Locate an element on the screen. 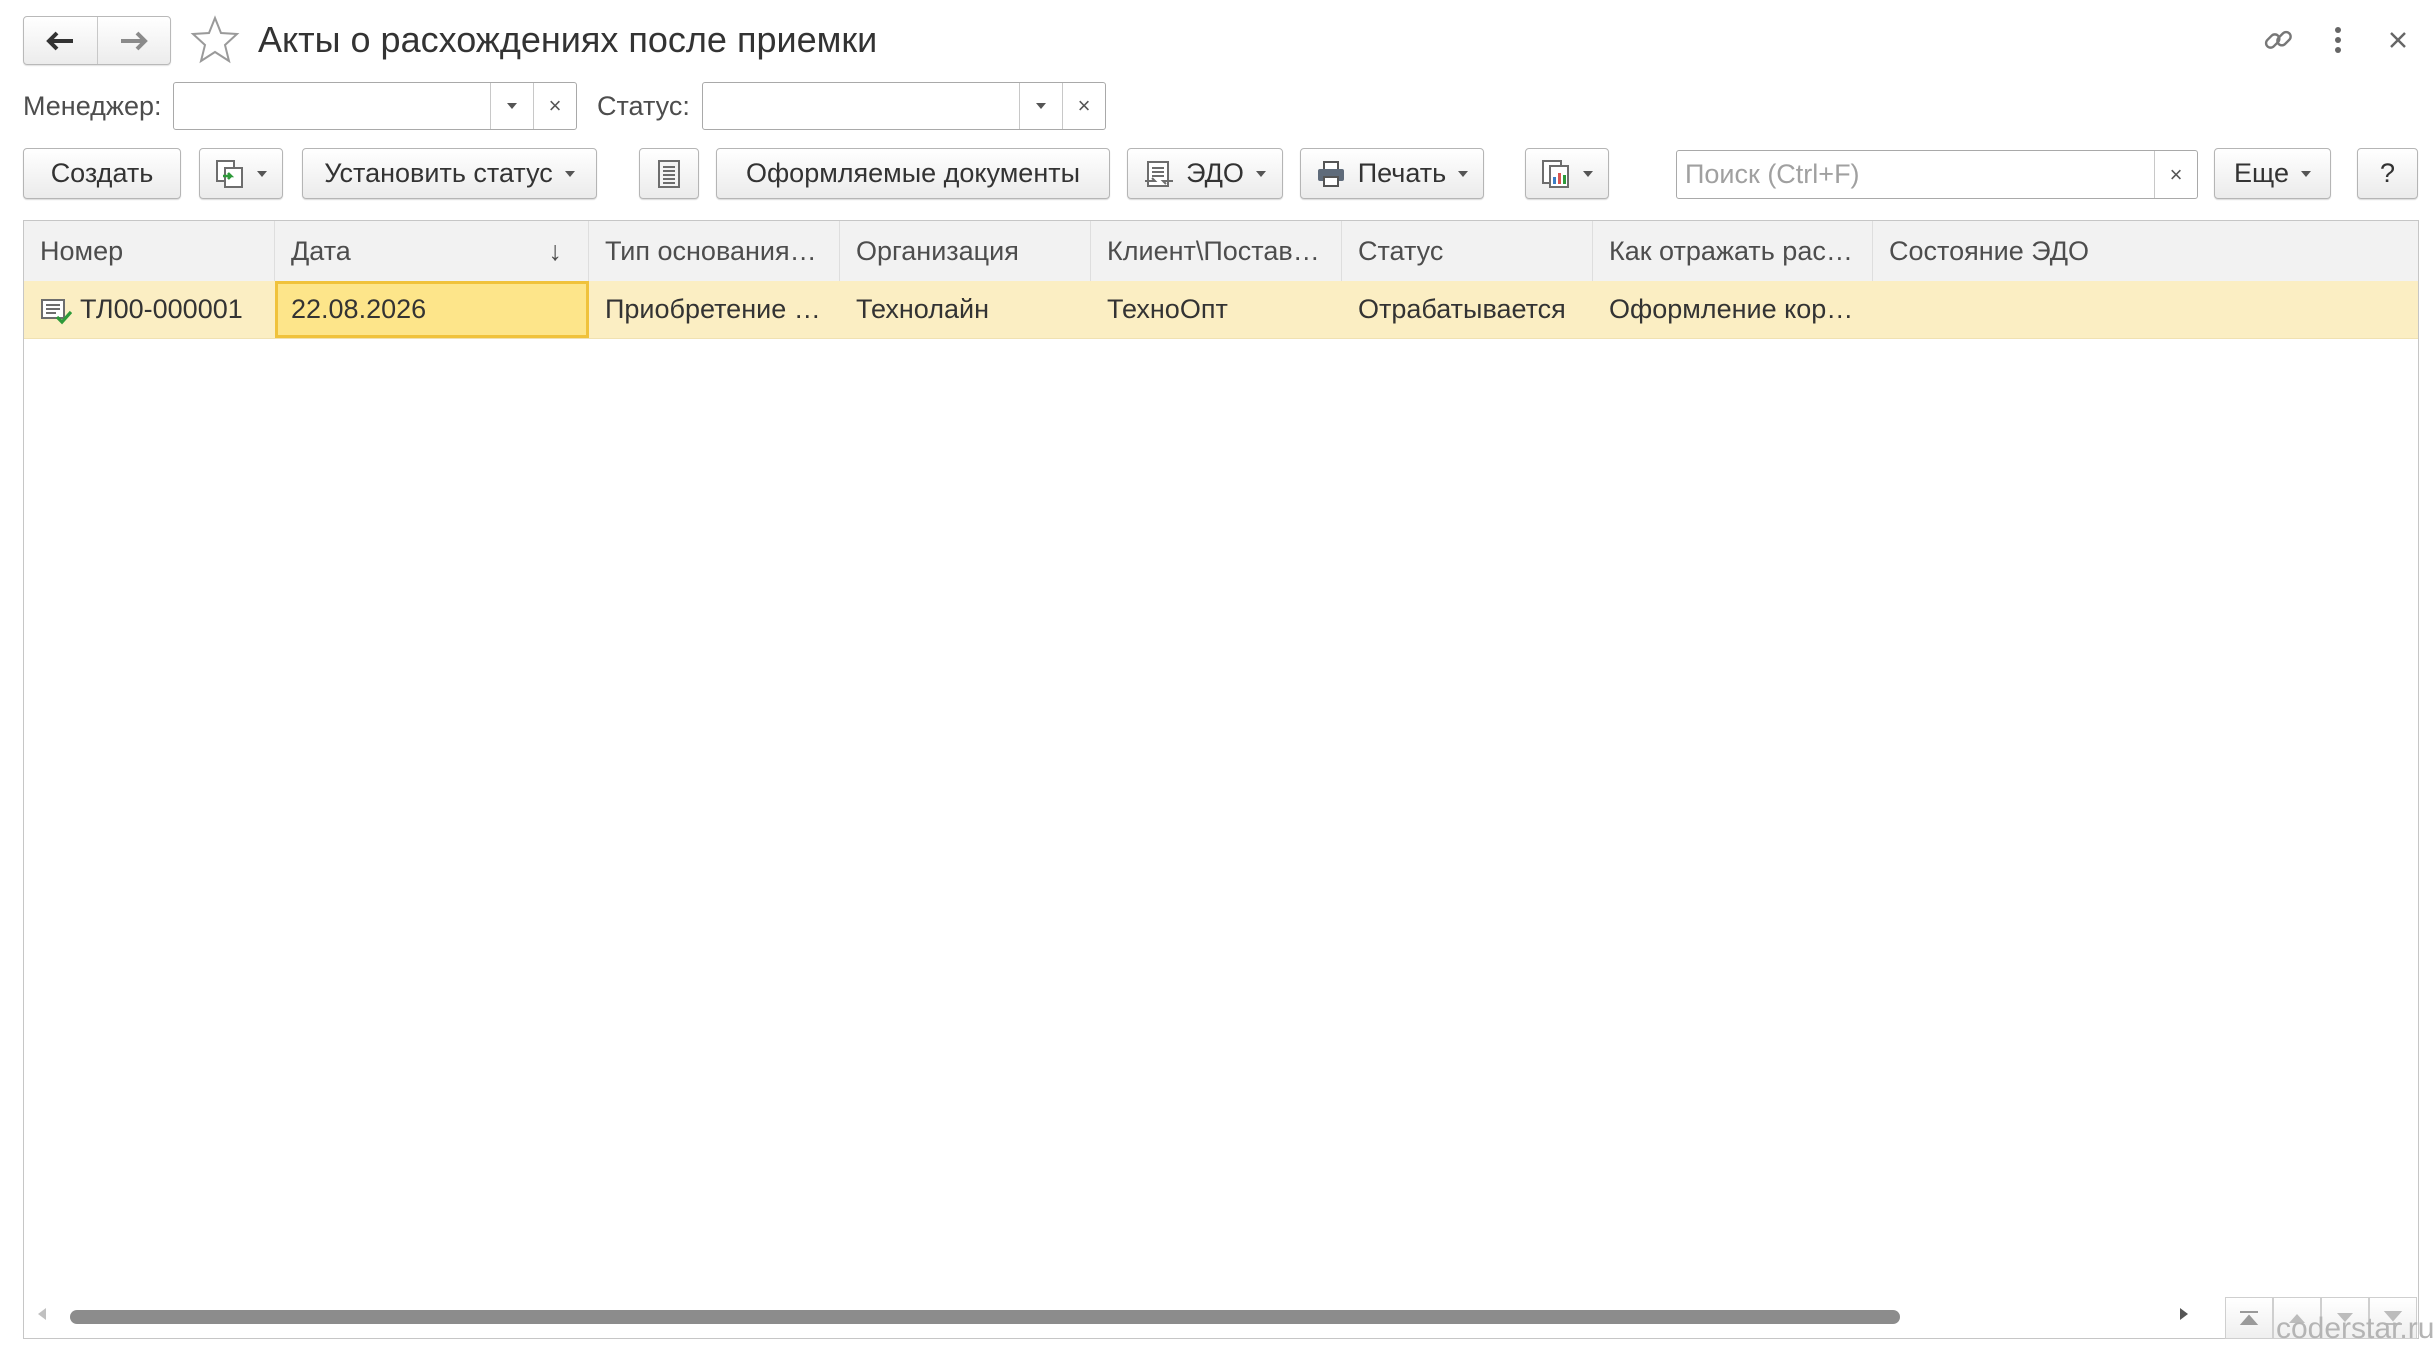  cell-number: ТЛ00-000001 is located at coordinates (149, 309).